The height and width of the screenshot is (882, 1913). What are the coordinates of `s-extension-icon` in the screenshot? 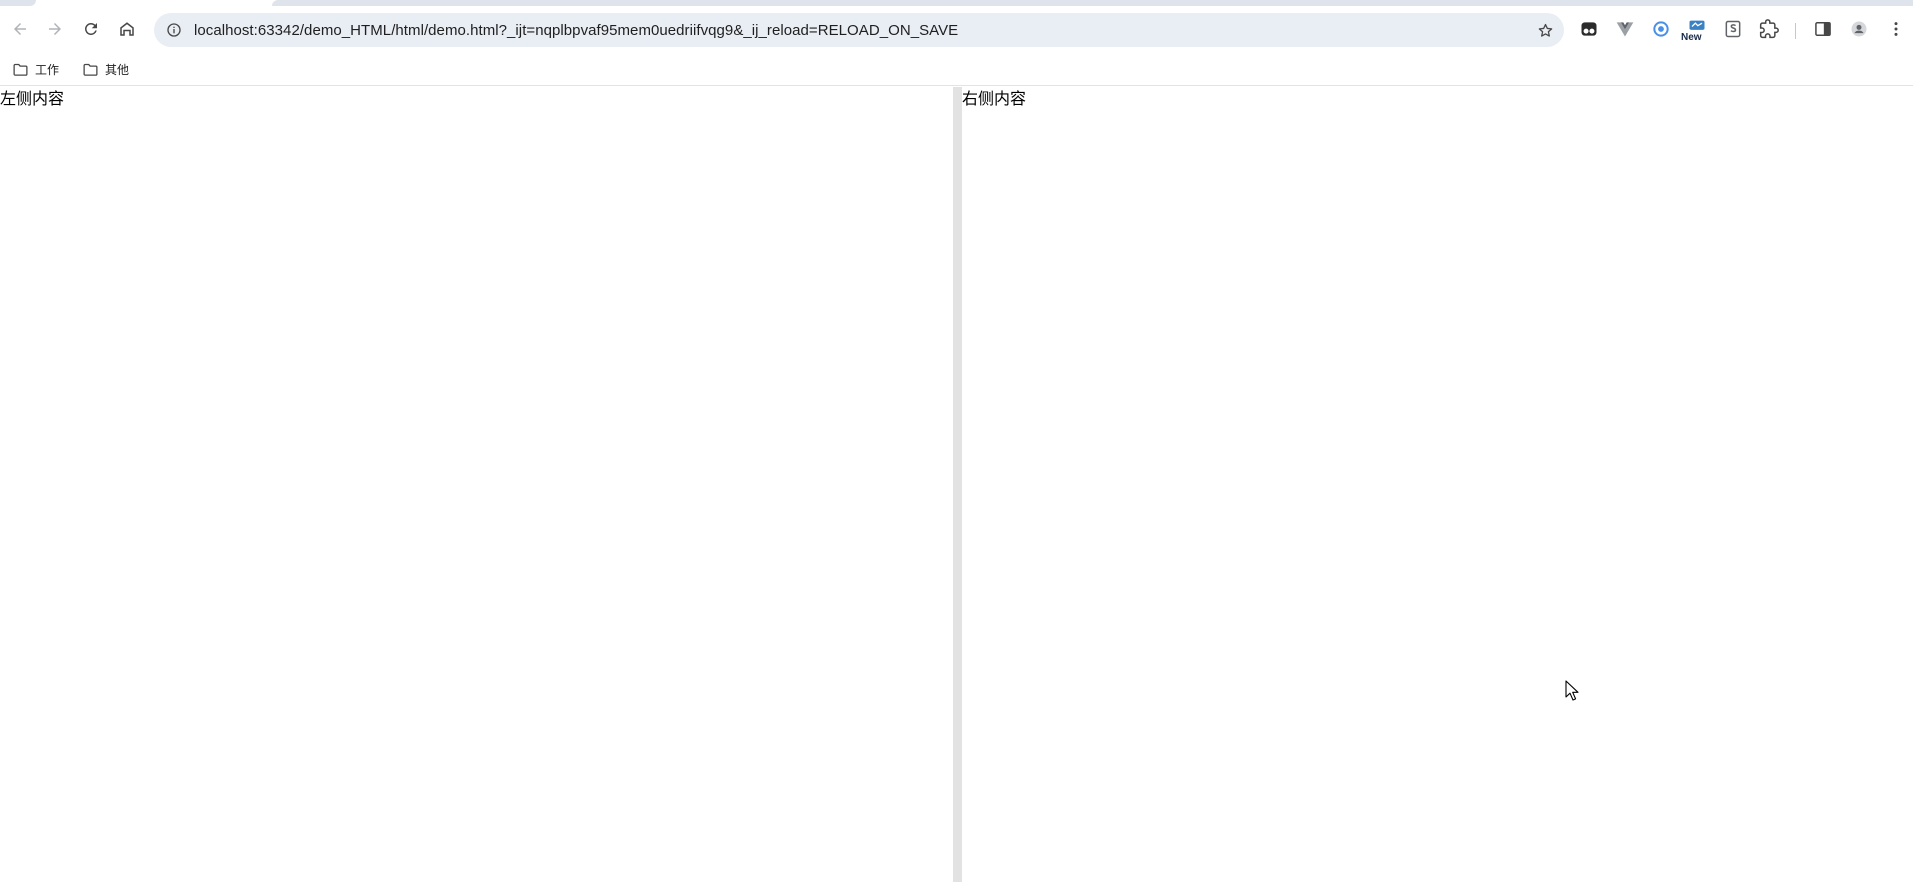 It's located at (1733, 29).